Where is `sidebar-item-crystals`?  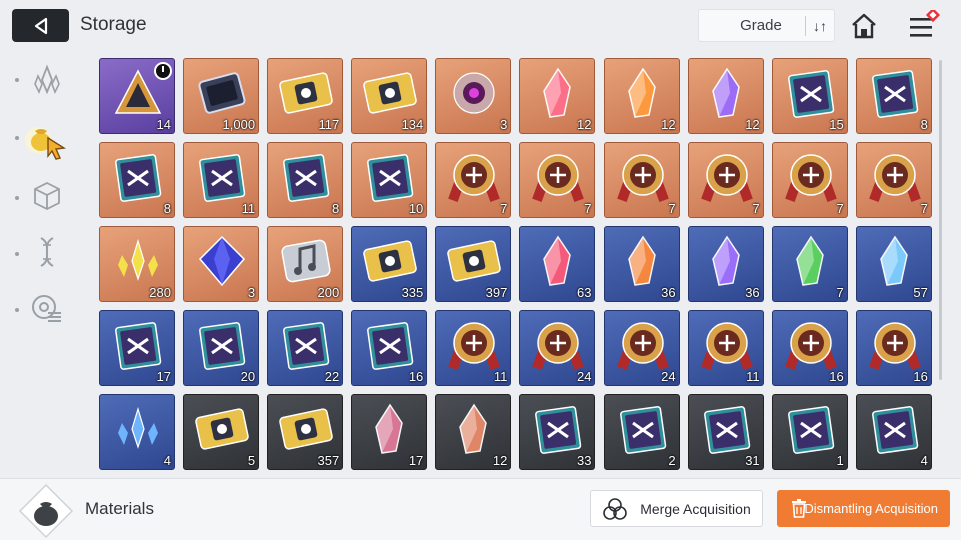
sidebar-item-crystals is located at coordinates (47, 80).